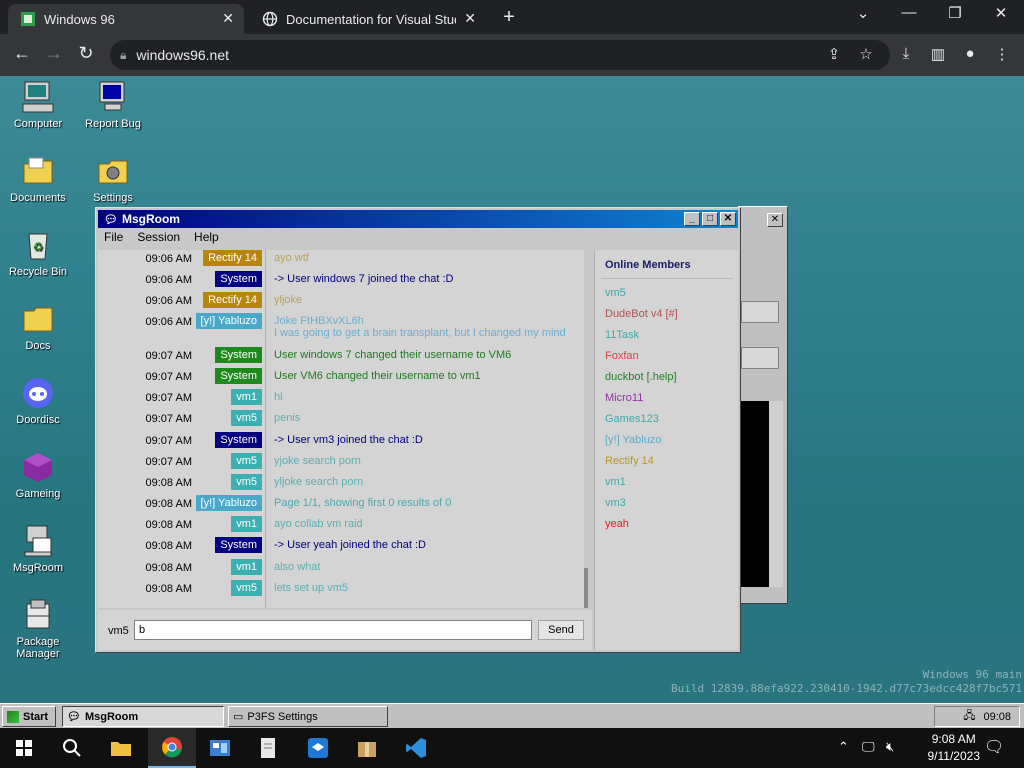 This screenshot has height=768, width=1024. I want to click on bookmark-star-icon: ☆, so click(866, 54).